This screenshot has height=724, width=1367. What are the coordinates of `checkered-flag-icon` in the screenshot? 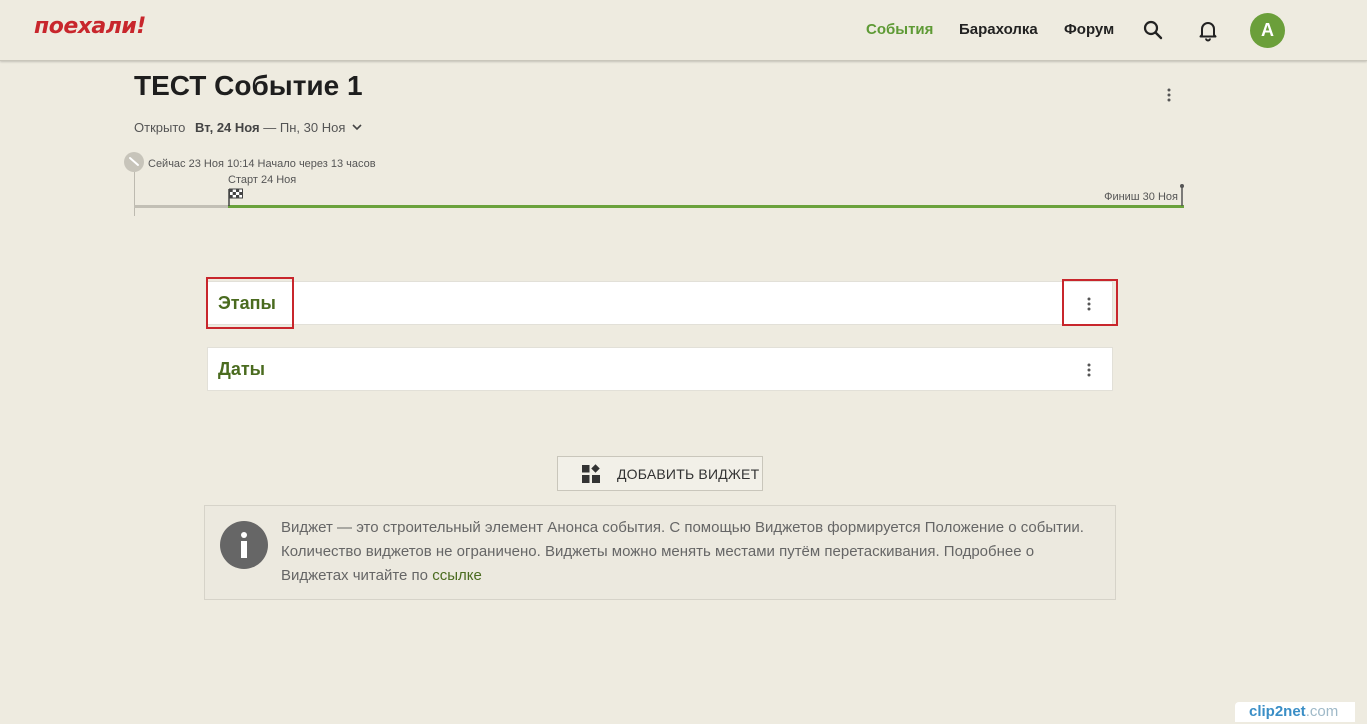 It's located at (236, 199).